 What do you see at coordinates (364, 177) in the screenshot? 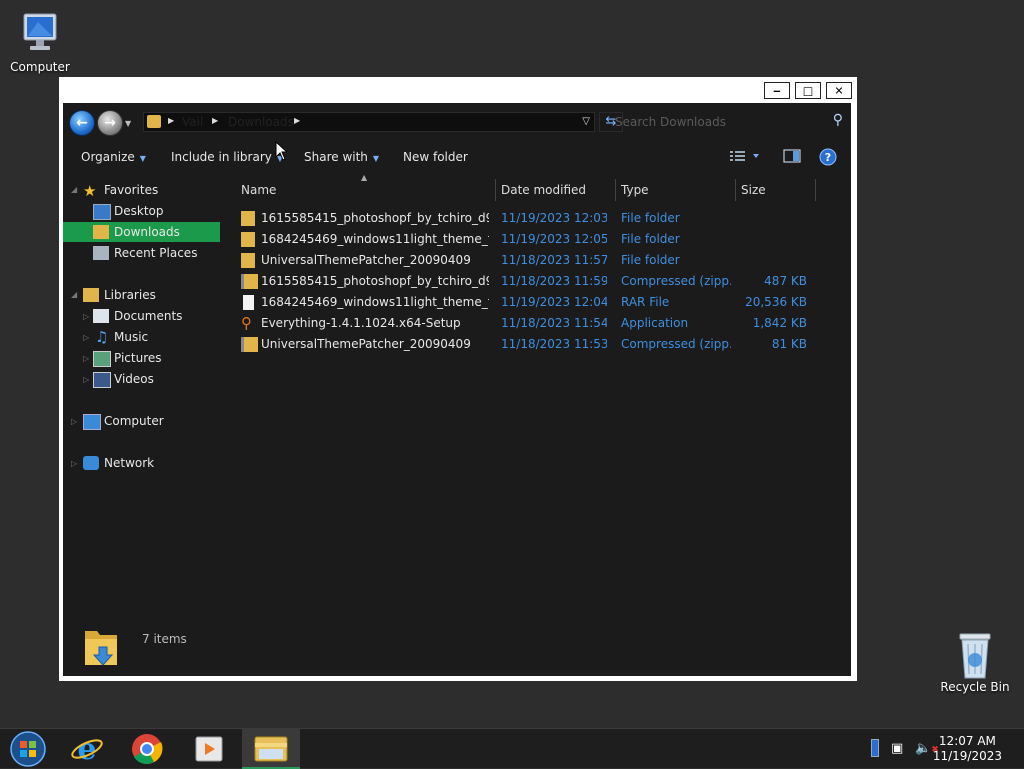
I see `sort-ascending-icon: ▲` at bounding box center [364, 177].